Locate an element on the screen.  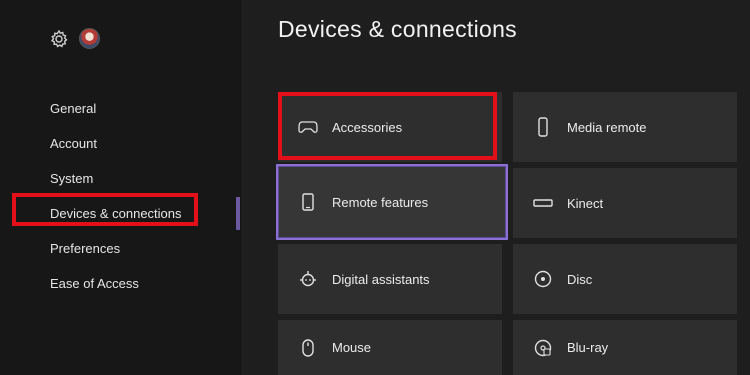
tile-label: Digital assistants is located at coordinates (381, 279).